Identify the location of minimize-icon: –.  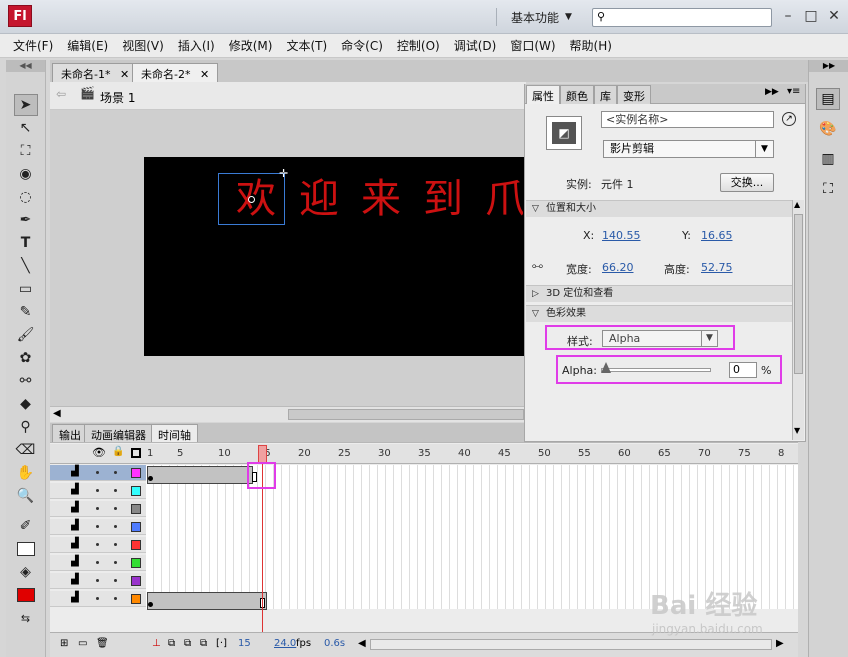
(788, 16).